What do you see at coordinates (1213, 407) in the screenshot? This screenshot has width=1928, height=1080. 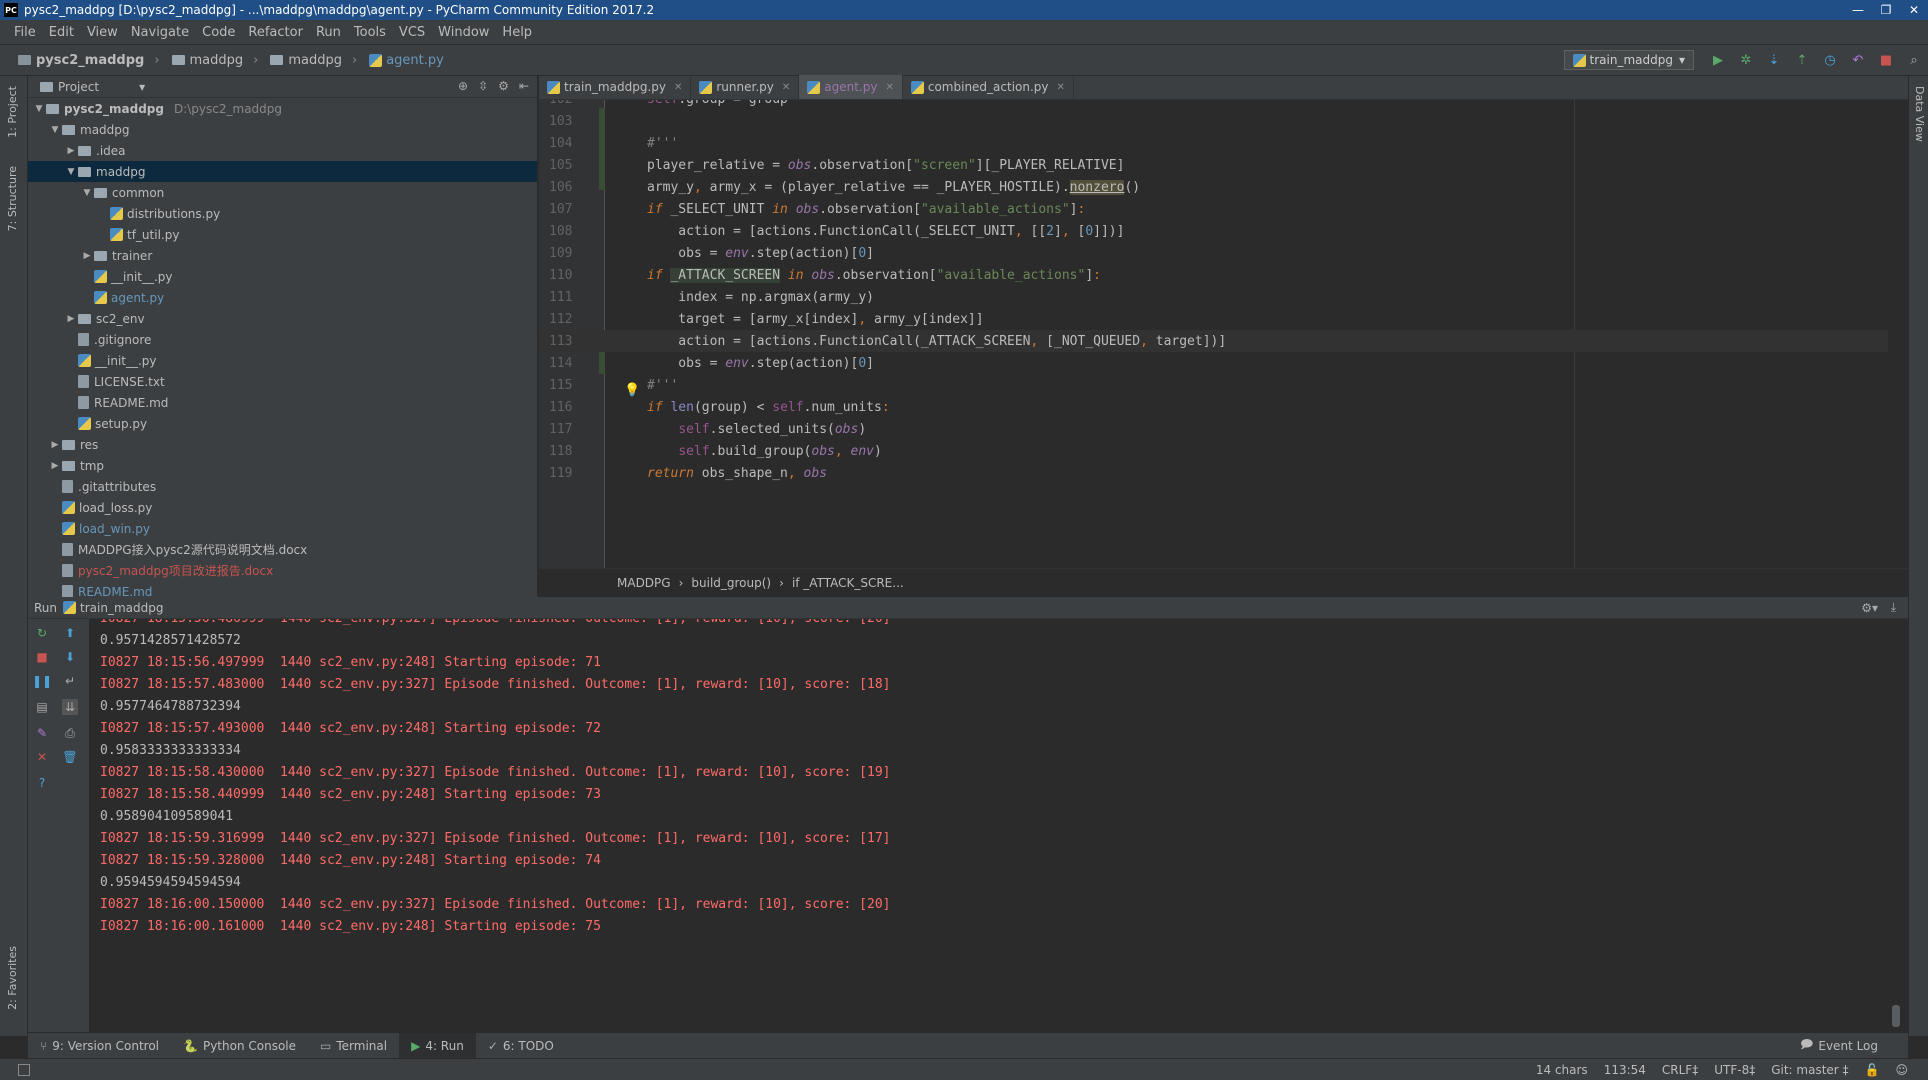 I see `code-line: 116 if len(group) < self.num_units:` at bounding box center [1213, 407].